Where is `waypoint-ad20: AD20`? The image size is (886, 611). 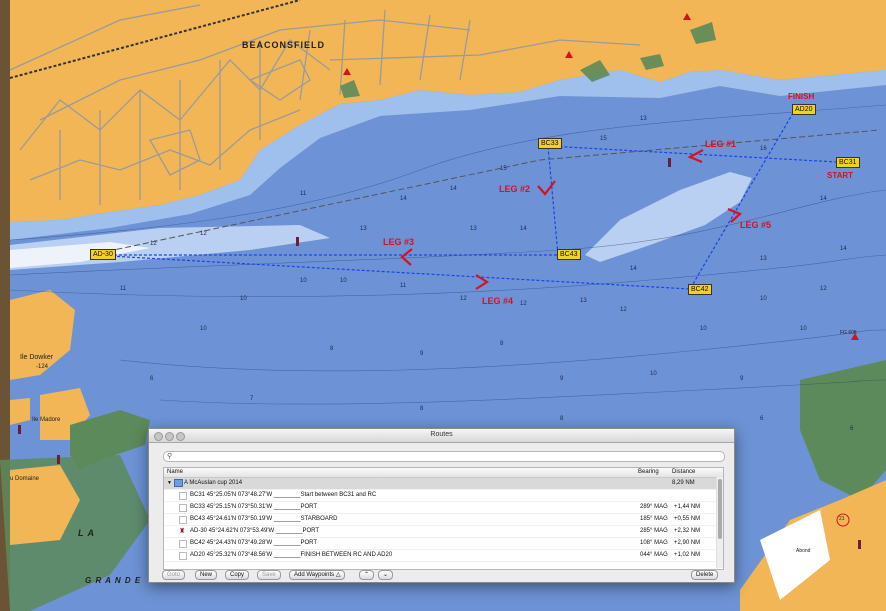 waypoint-ad20: AD20 is located at coordinates (804, 109).